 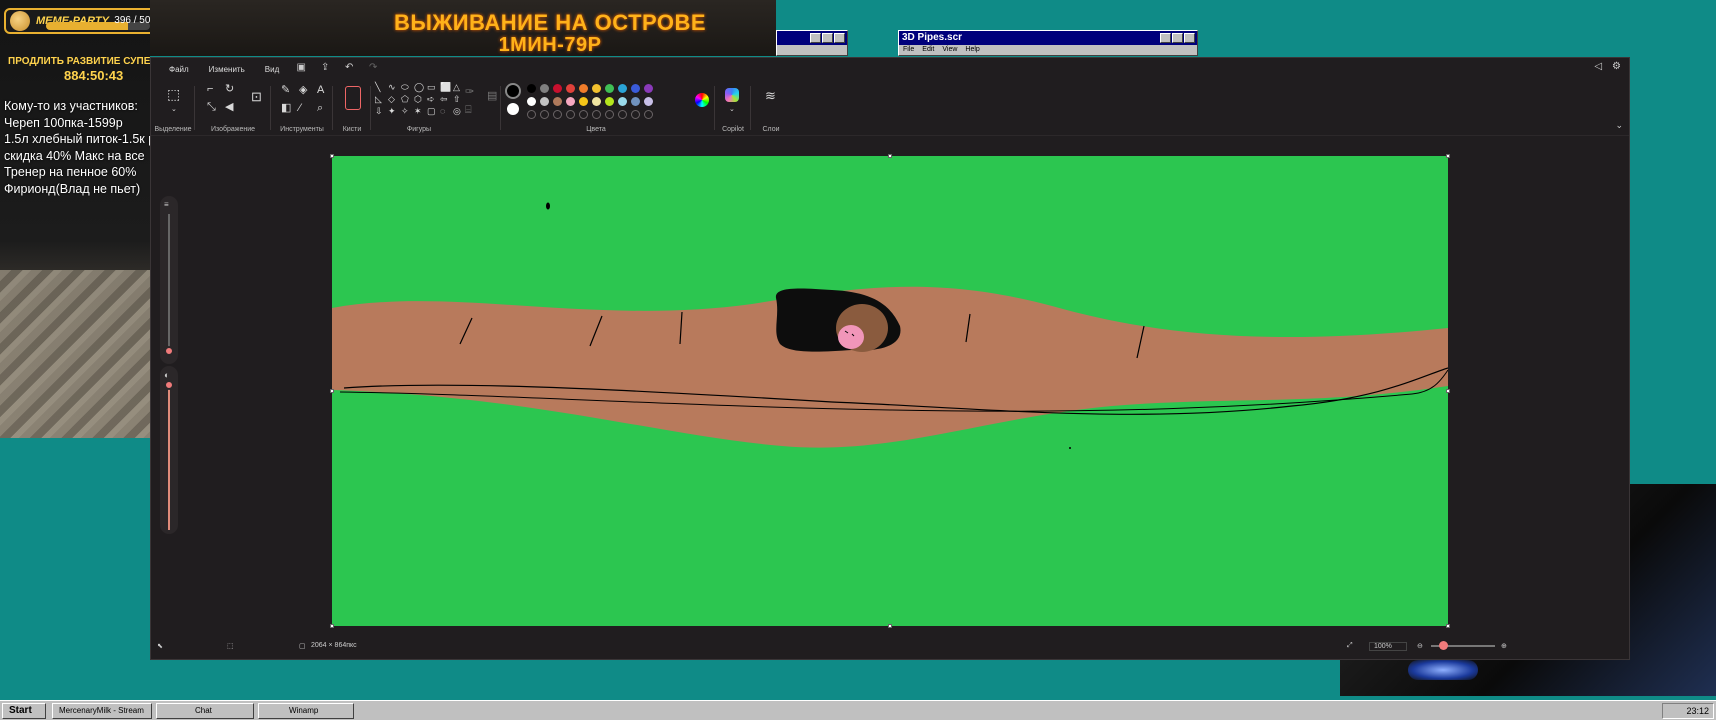 What do you see at coordinates (71, 106) in the screenshot?
I see `list-item: Кому-то из участников:` at bounding box center [71, 106].